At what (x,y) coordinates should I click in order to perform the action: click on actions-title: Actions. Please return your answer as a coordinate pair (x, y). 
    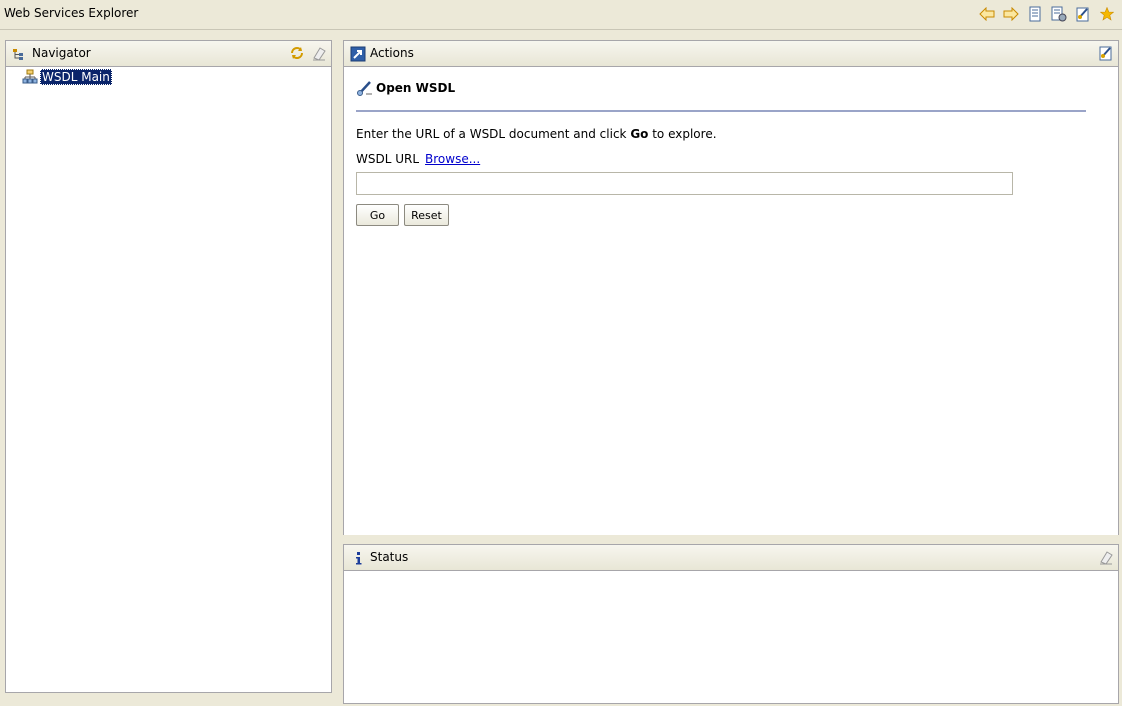
    Looking at the image, I should click on (392, 53).